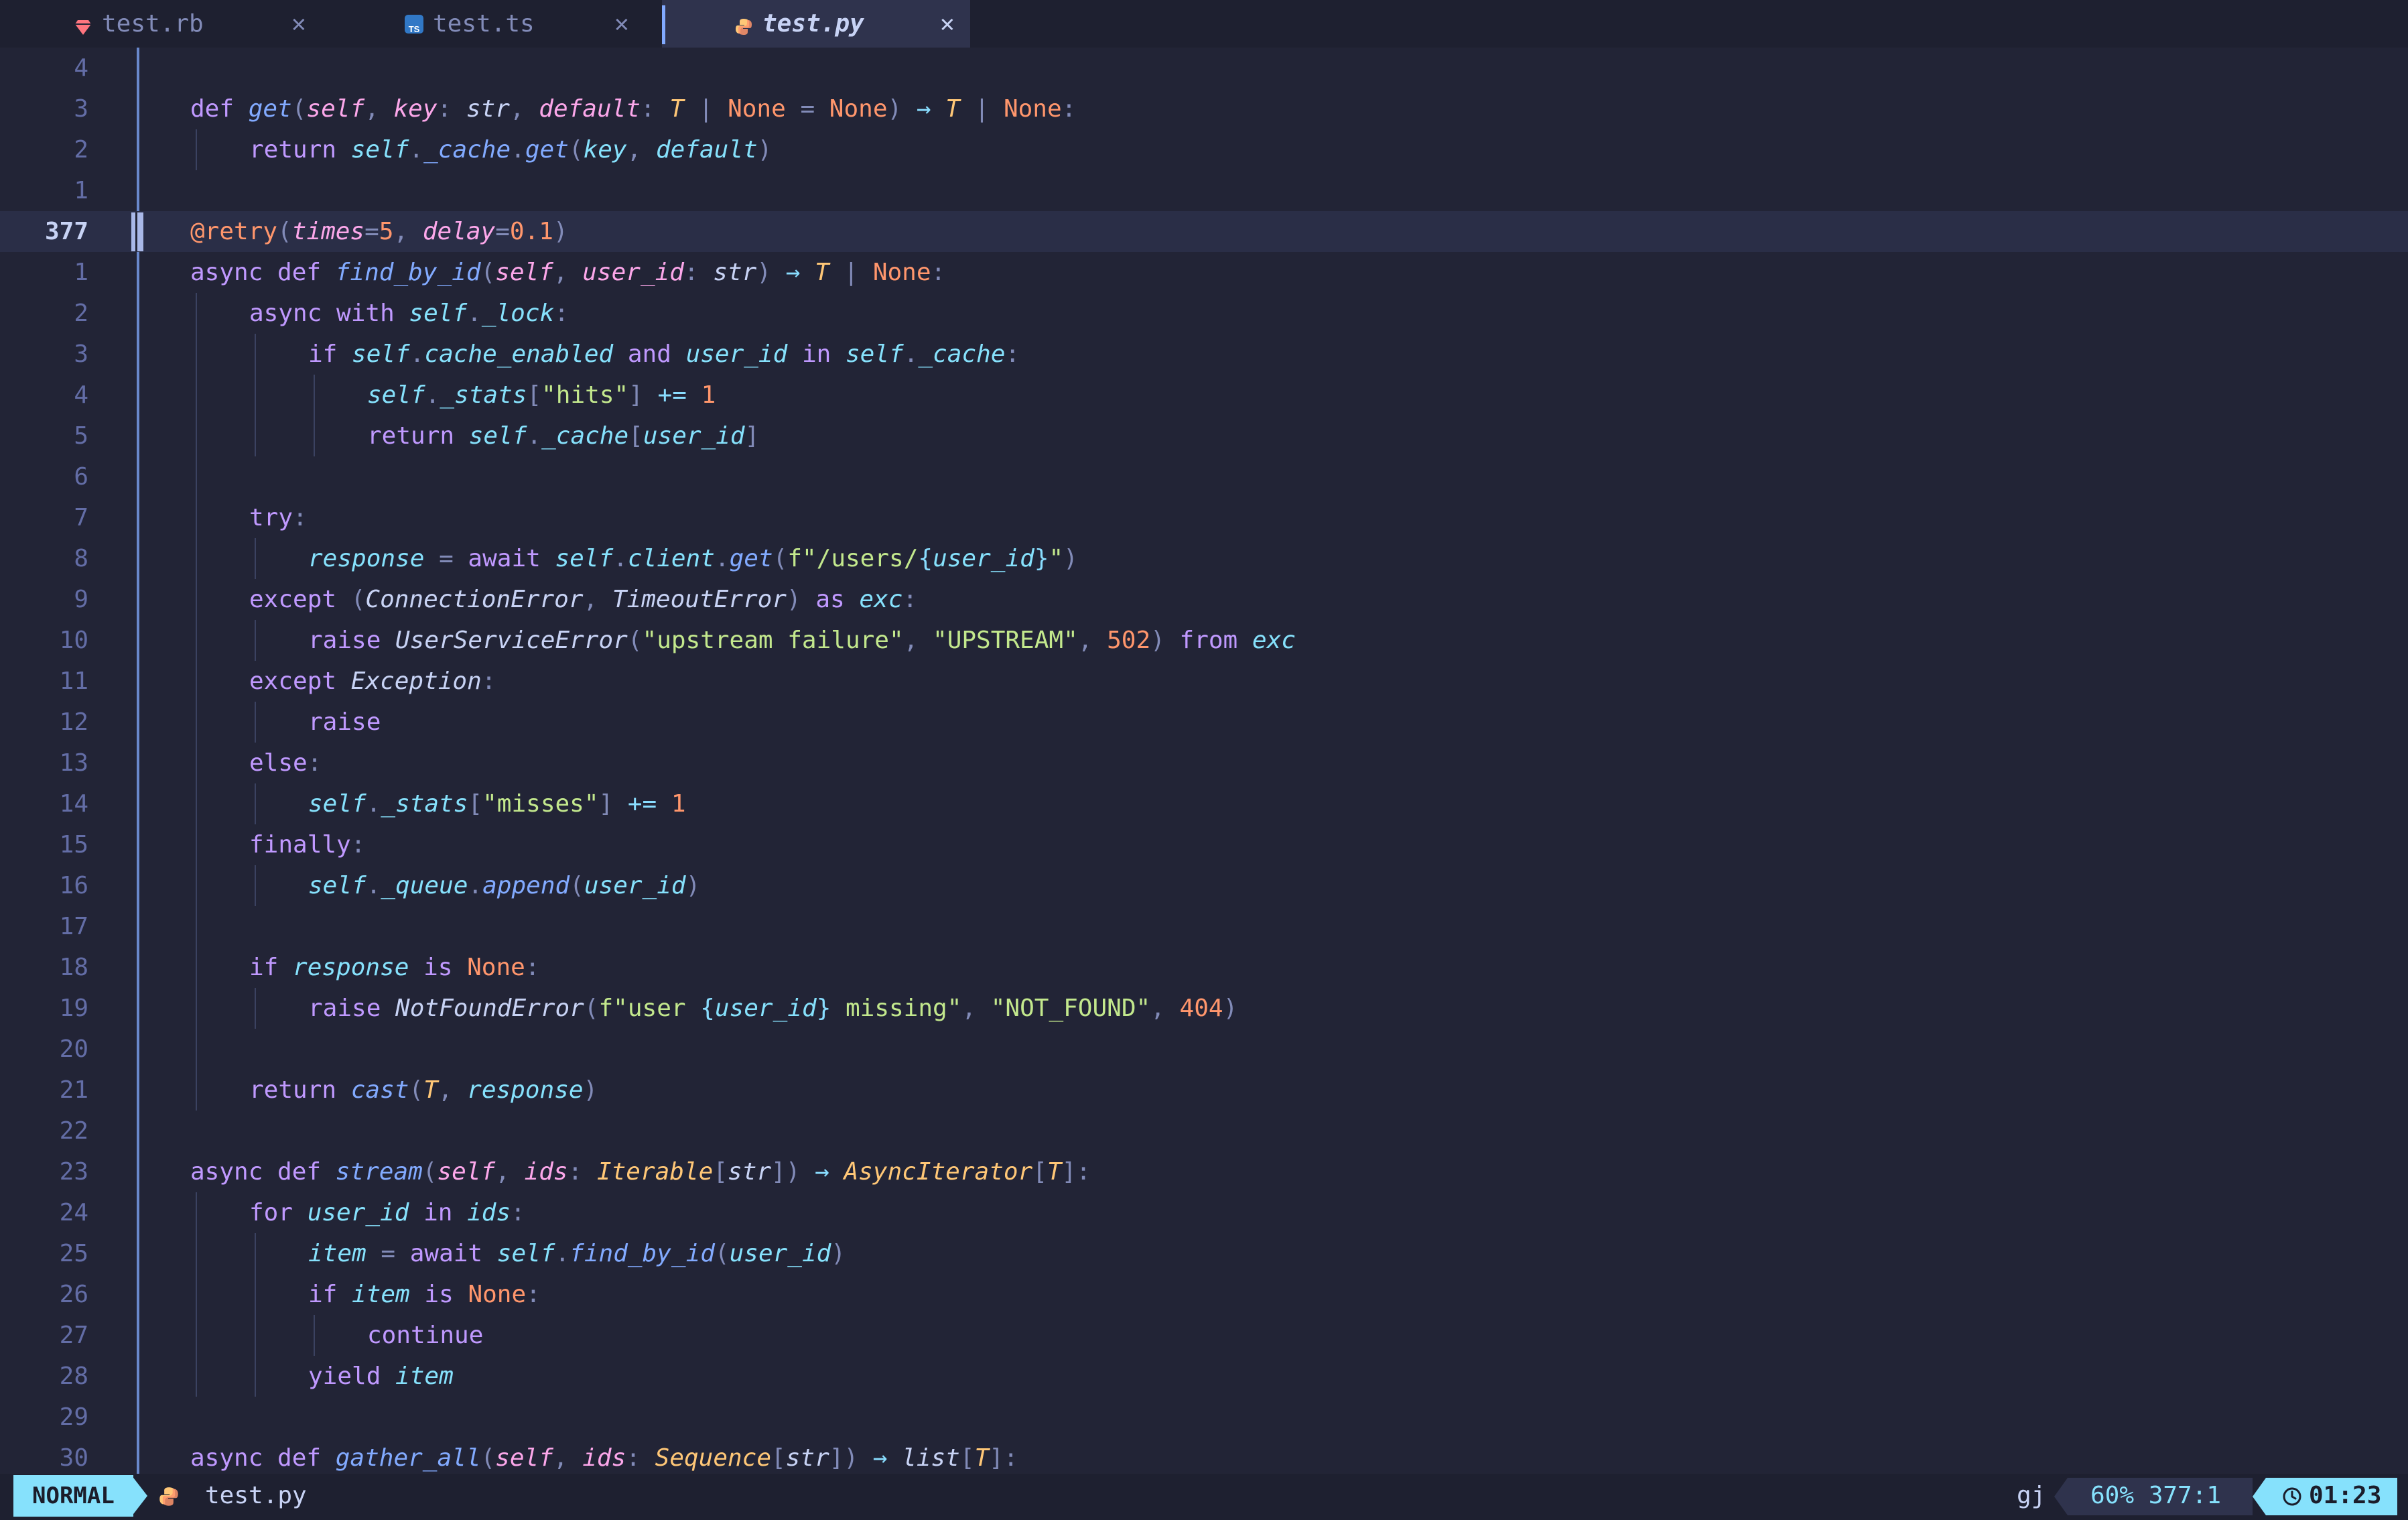 This screenshot has height=1520, width=2408. I want to click on code-token: key, so click(605, 150).